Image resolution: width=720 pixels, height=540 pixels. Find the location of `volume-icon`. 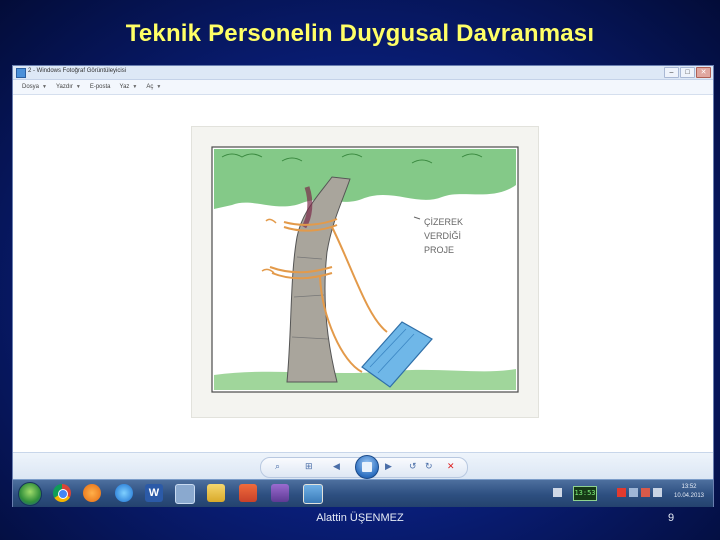

volume-icon is located at coordinates (657, 492).